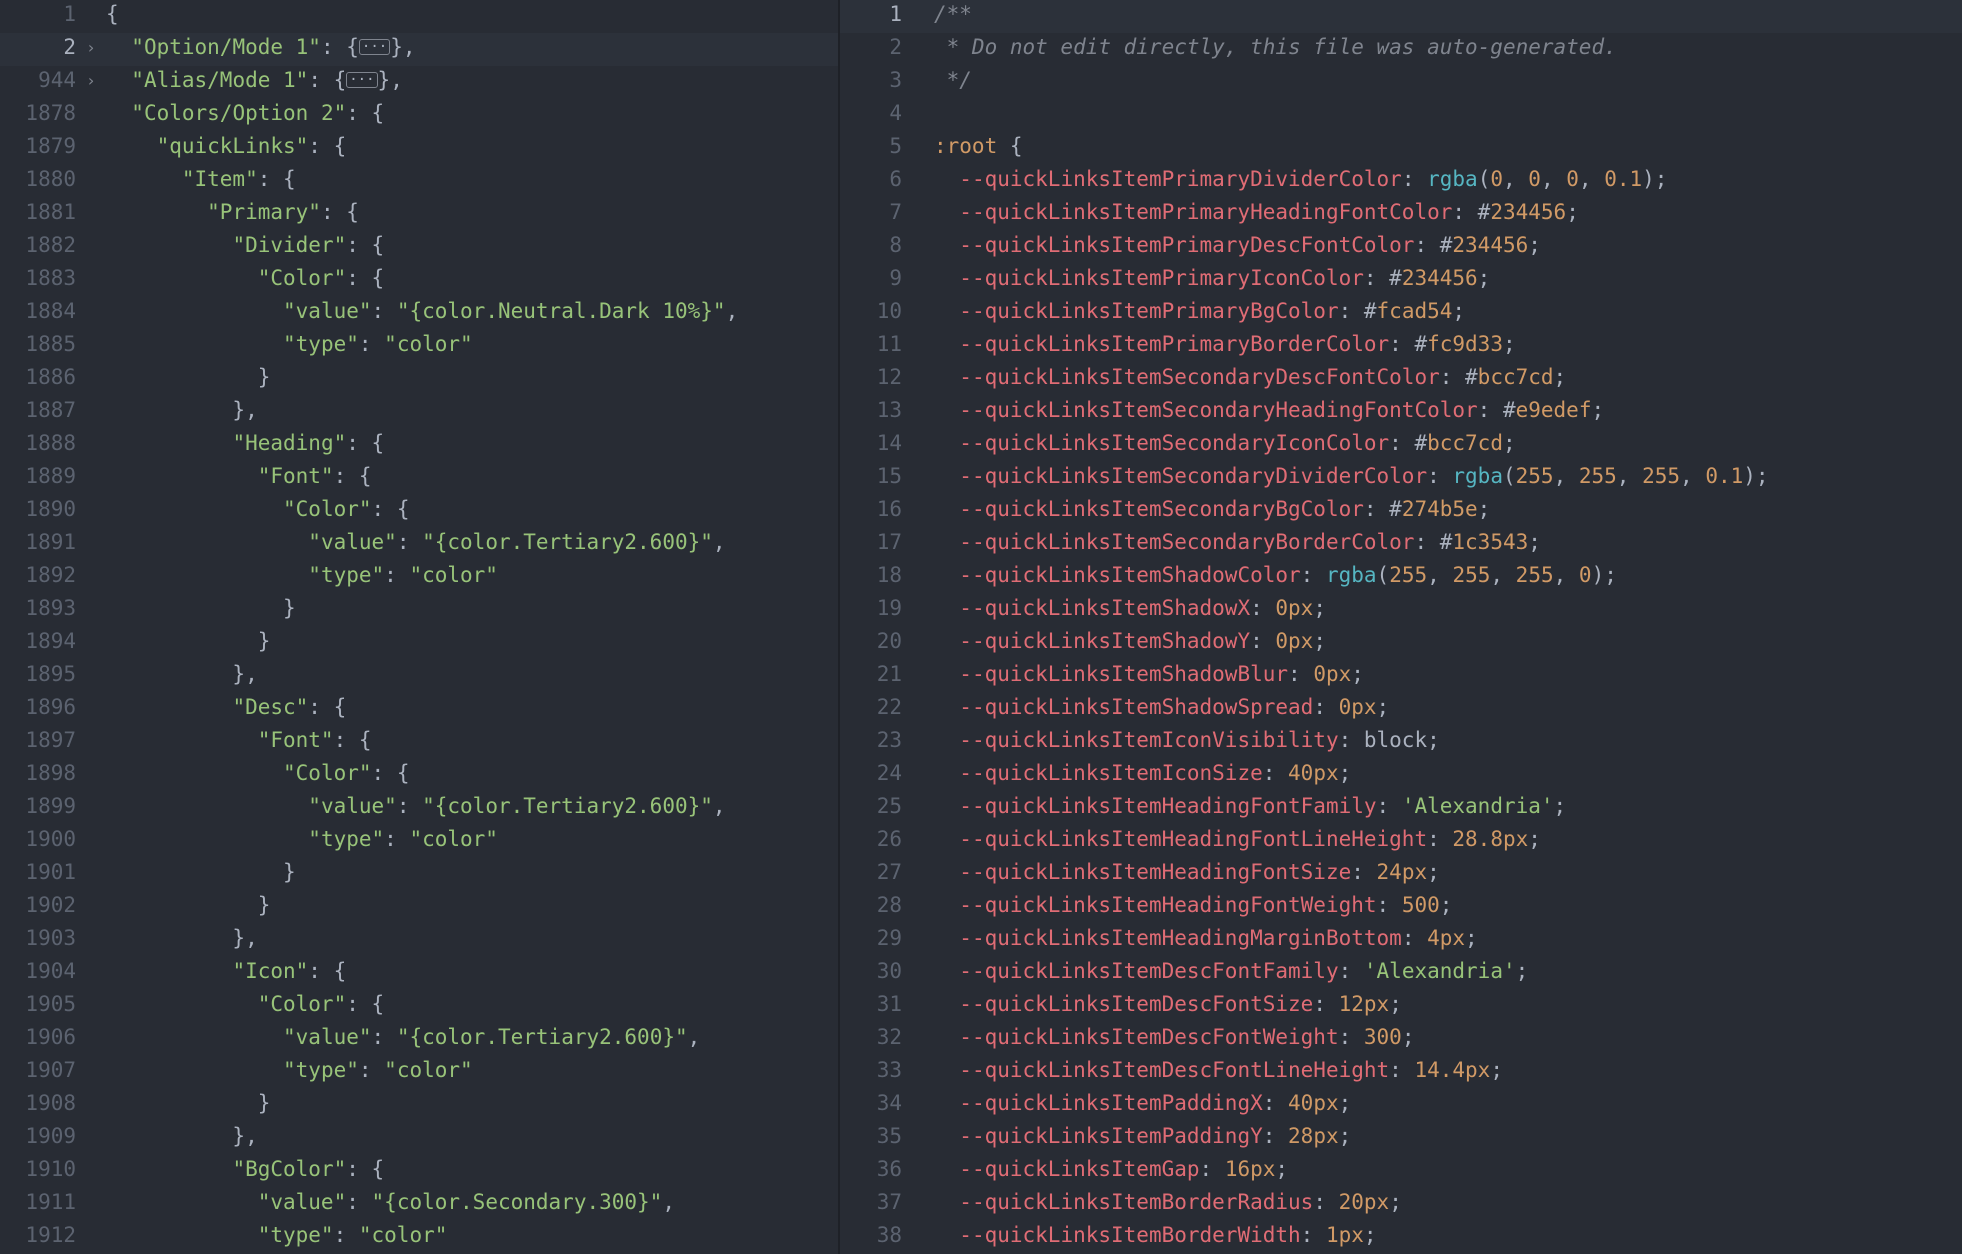  Describe the element at coordinates (419, 16) in the screenshot. I see `code-line: 1{` at that location.